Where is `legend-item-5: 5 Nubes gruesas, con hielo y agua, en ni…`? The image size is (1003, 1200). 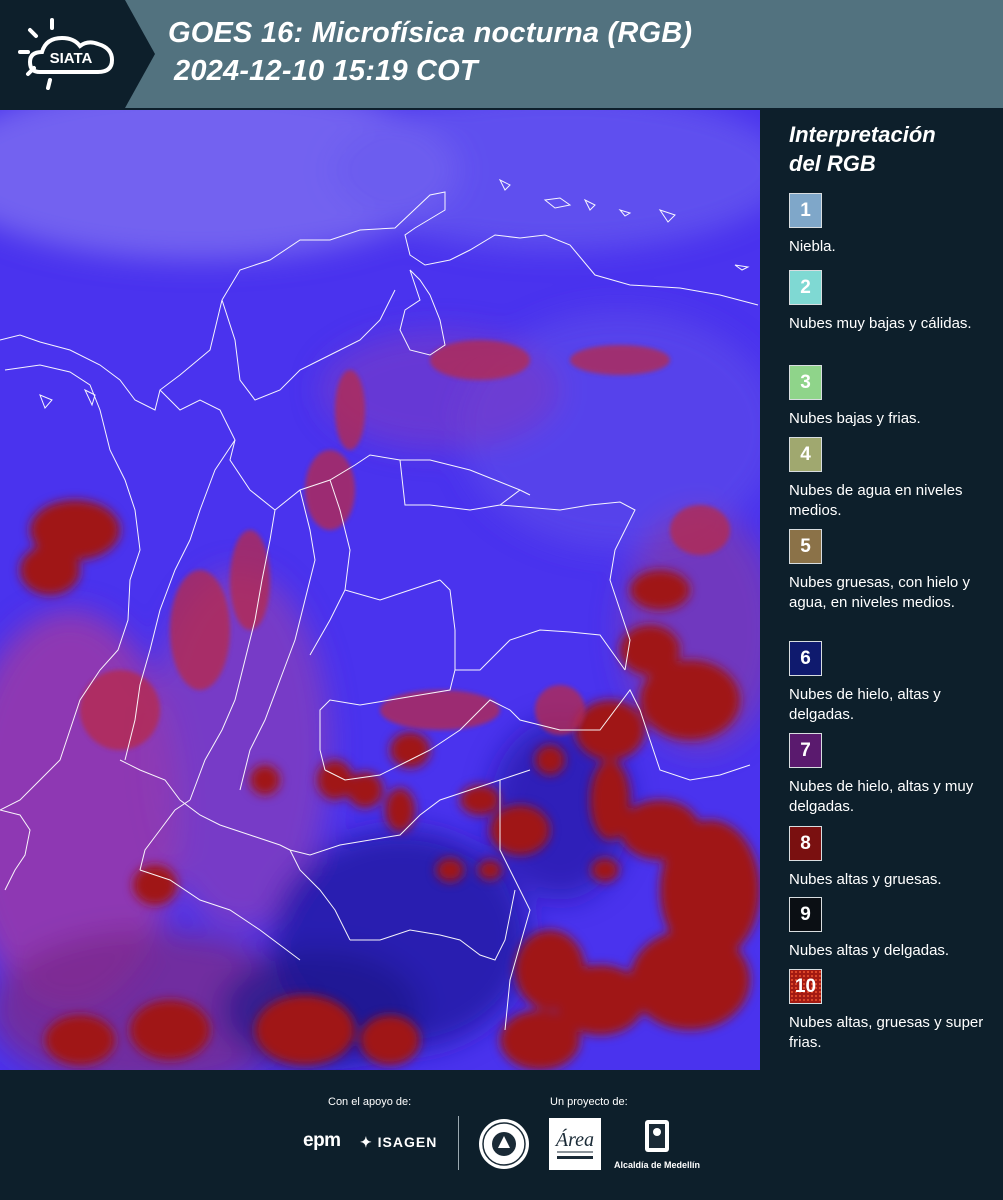 legend-item-5: 5 Nubes gruesas, con hielo y agua, en ni… is located at coordinates (891, 571).